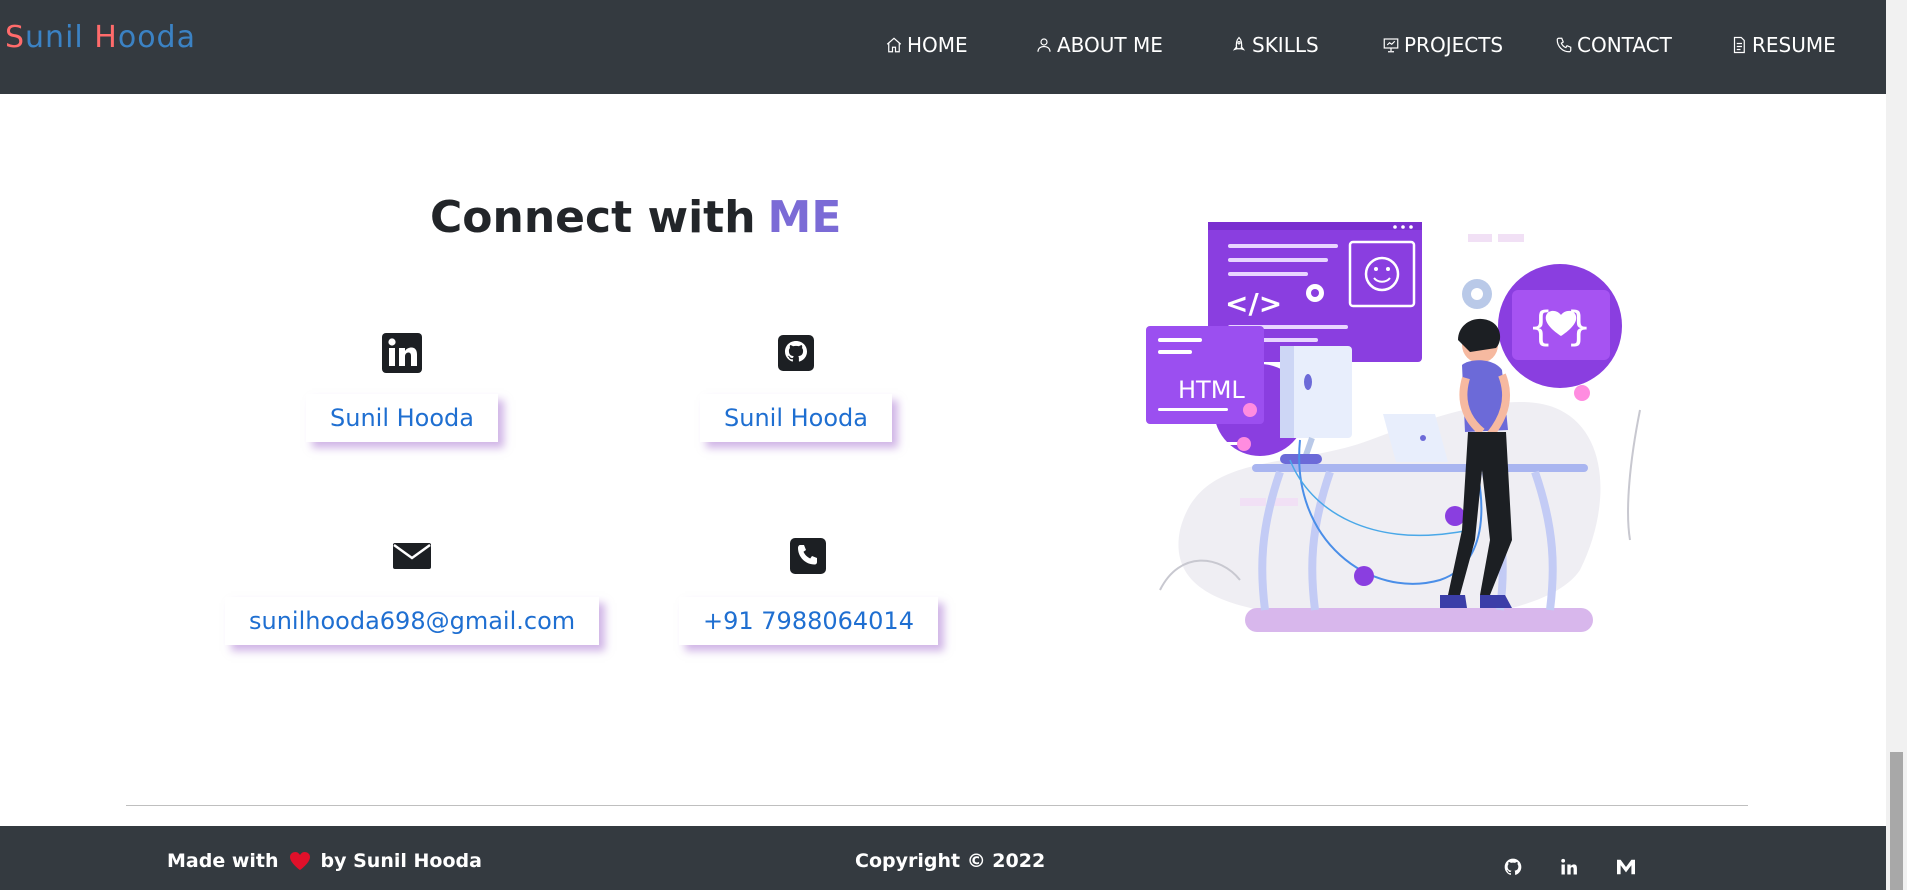 The image size is (1907, 890). What do you see at coordinates (894, 45) in the screenshot?
I see `home-icon` at bounding box center [894, 45].